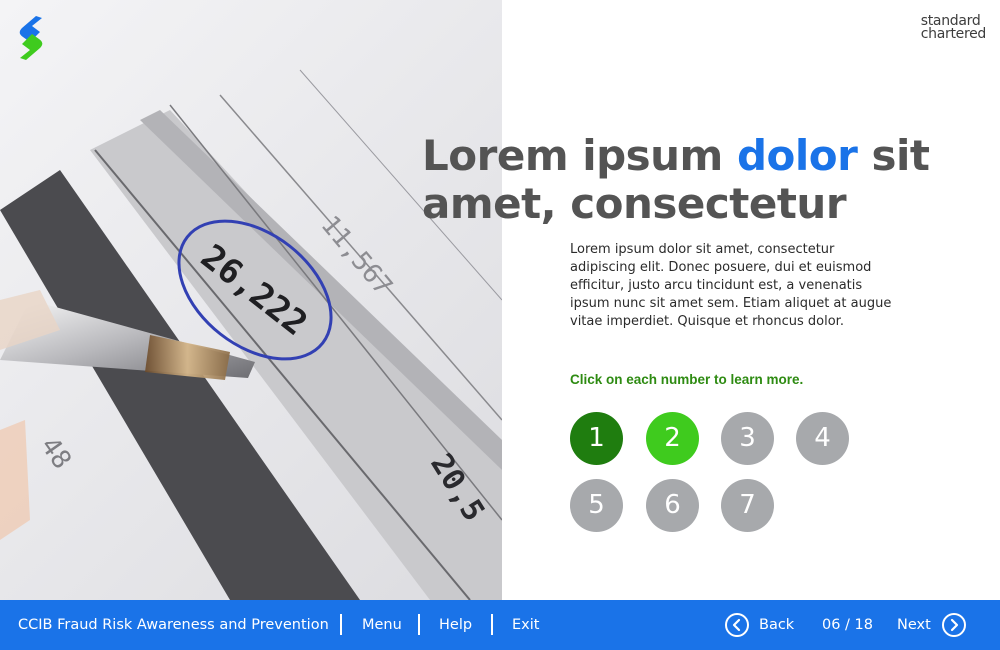 The height and width of the screenshot is (650, 1000). What do you see at coordinates (737, 625) in the screenshot?
I see `chevron-left-circle-icon` at bounding box center [737, 625].